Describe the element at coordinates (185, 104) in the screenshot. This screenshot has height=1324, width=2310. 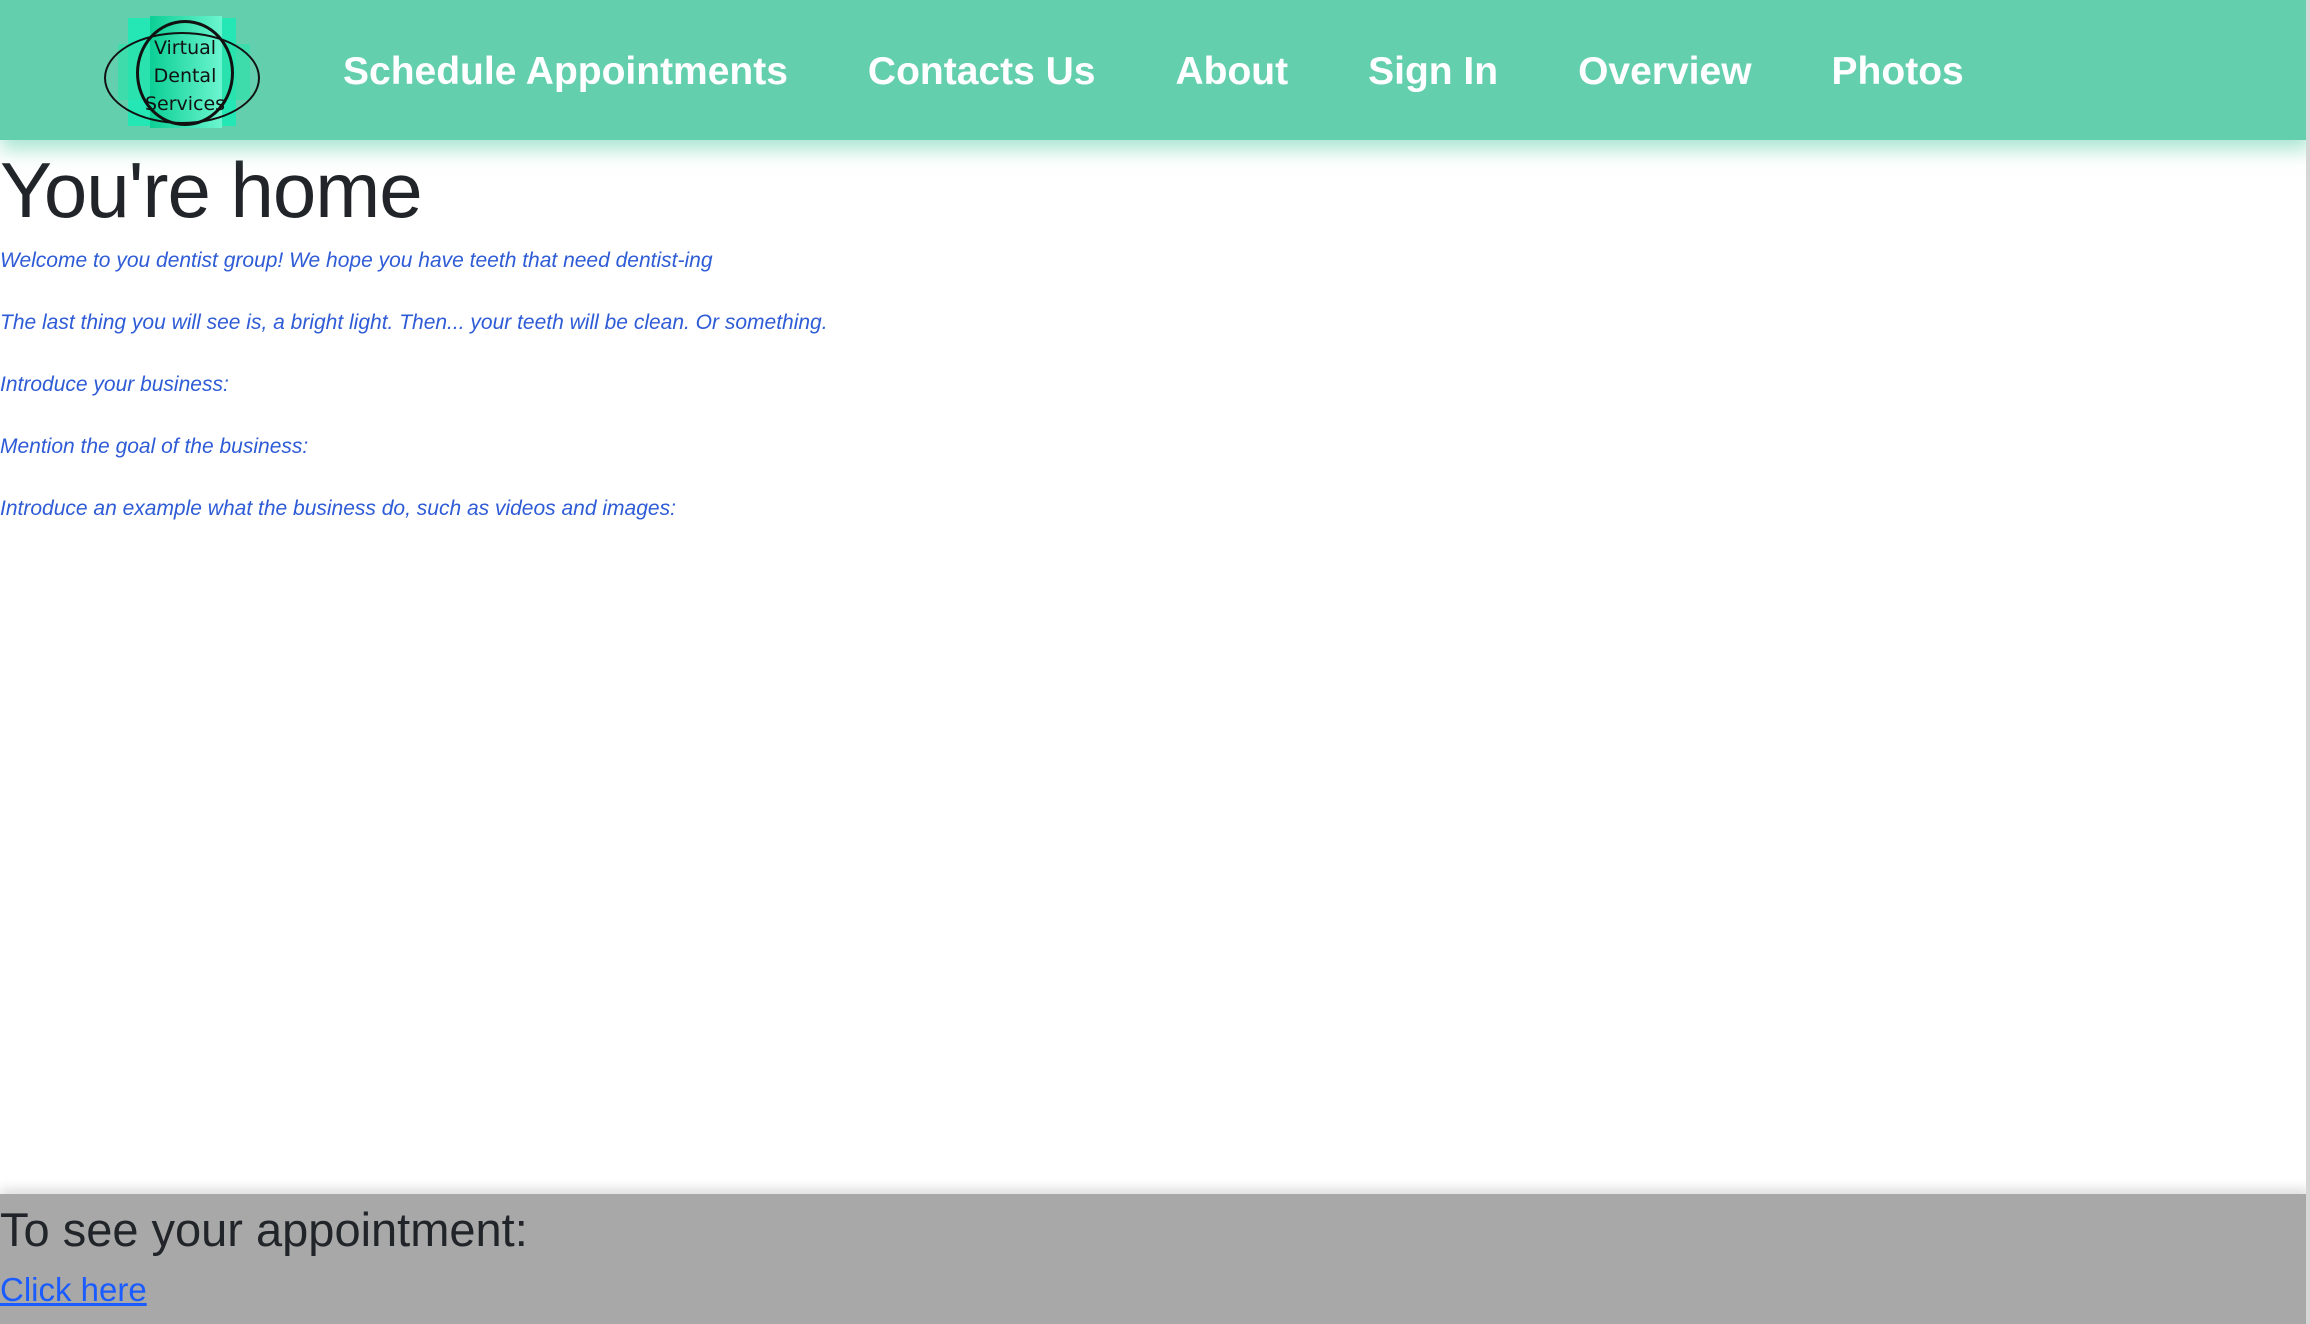
I see `logo-text-line: Services` at that location.